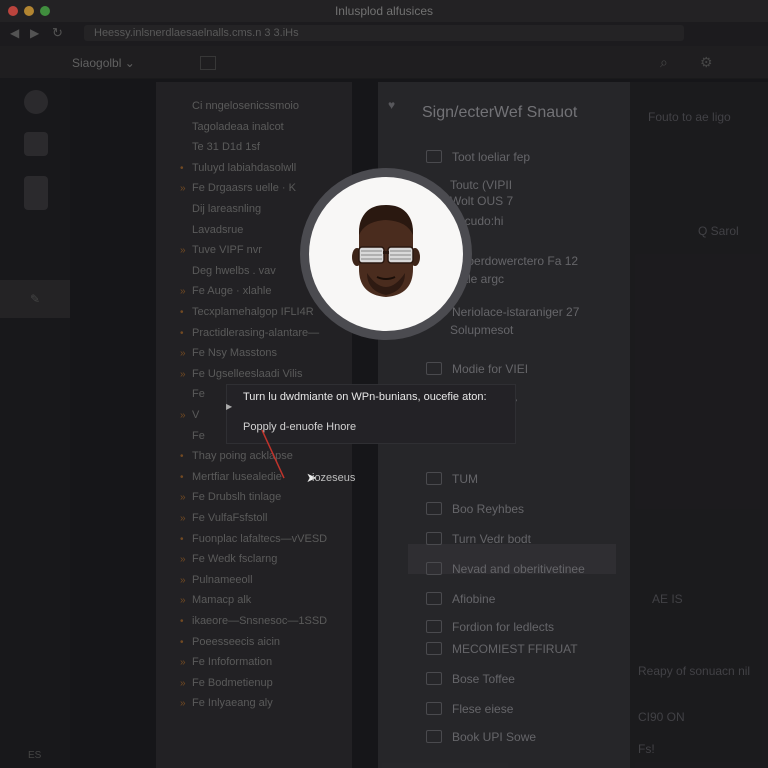  What do you see at coordinates (334, 478) in the screenshot?
I see `cursor-label: iozeseus` at bounding box center [334, 478].